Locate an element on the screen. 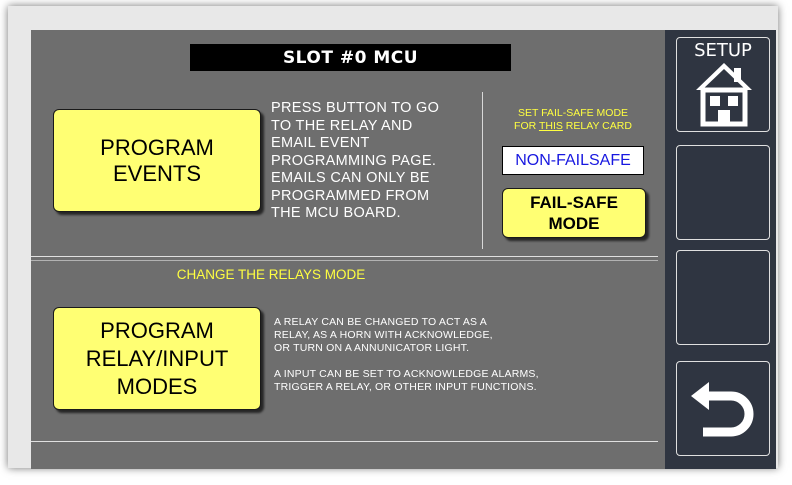 This screenshot has height=485, width=792. failsafe-label: SET FAIL-SAFE MODE FOR THIS RELAY CARD is located at coordinates (573, 120).